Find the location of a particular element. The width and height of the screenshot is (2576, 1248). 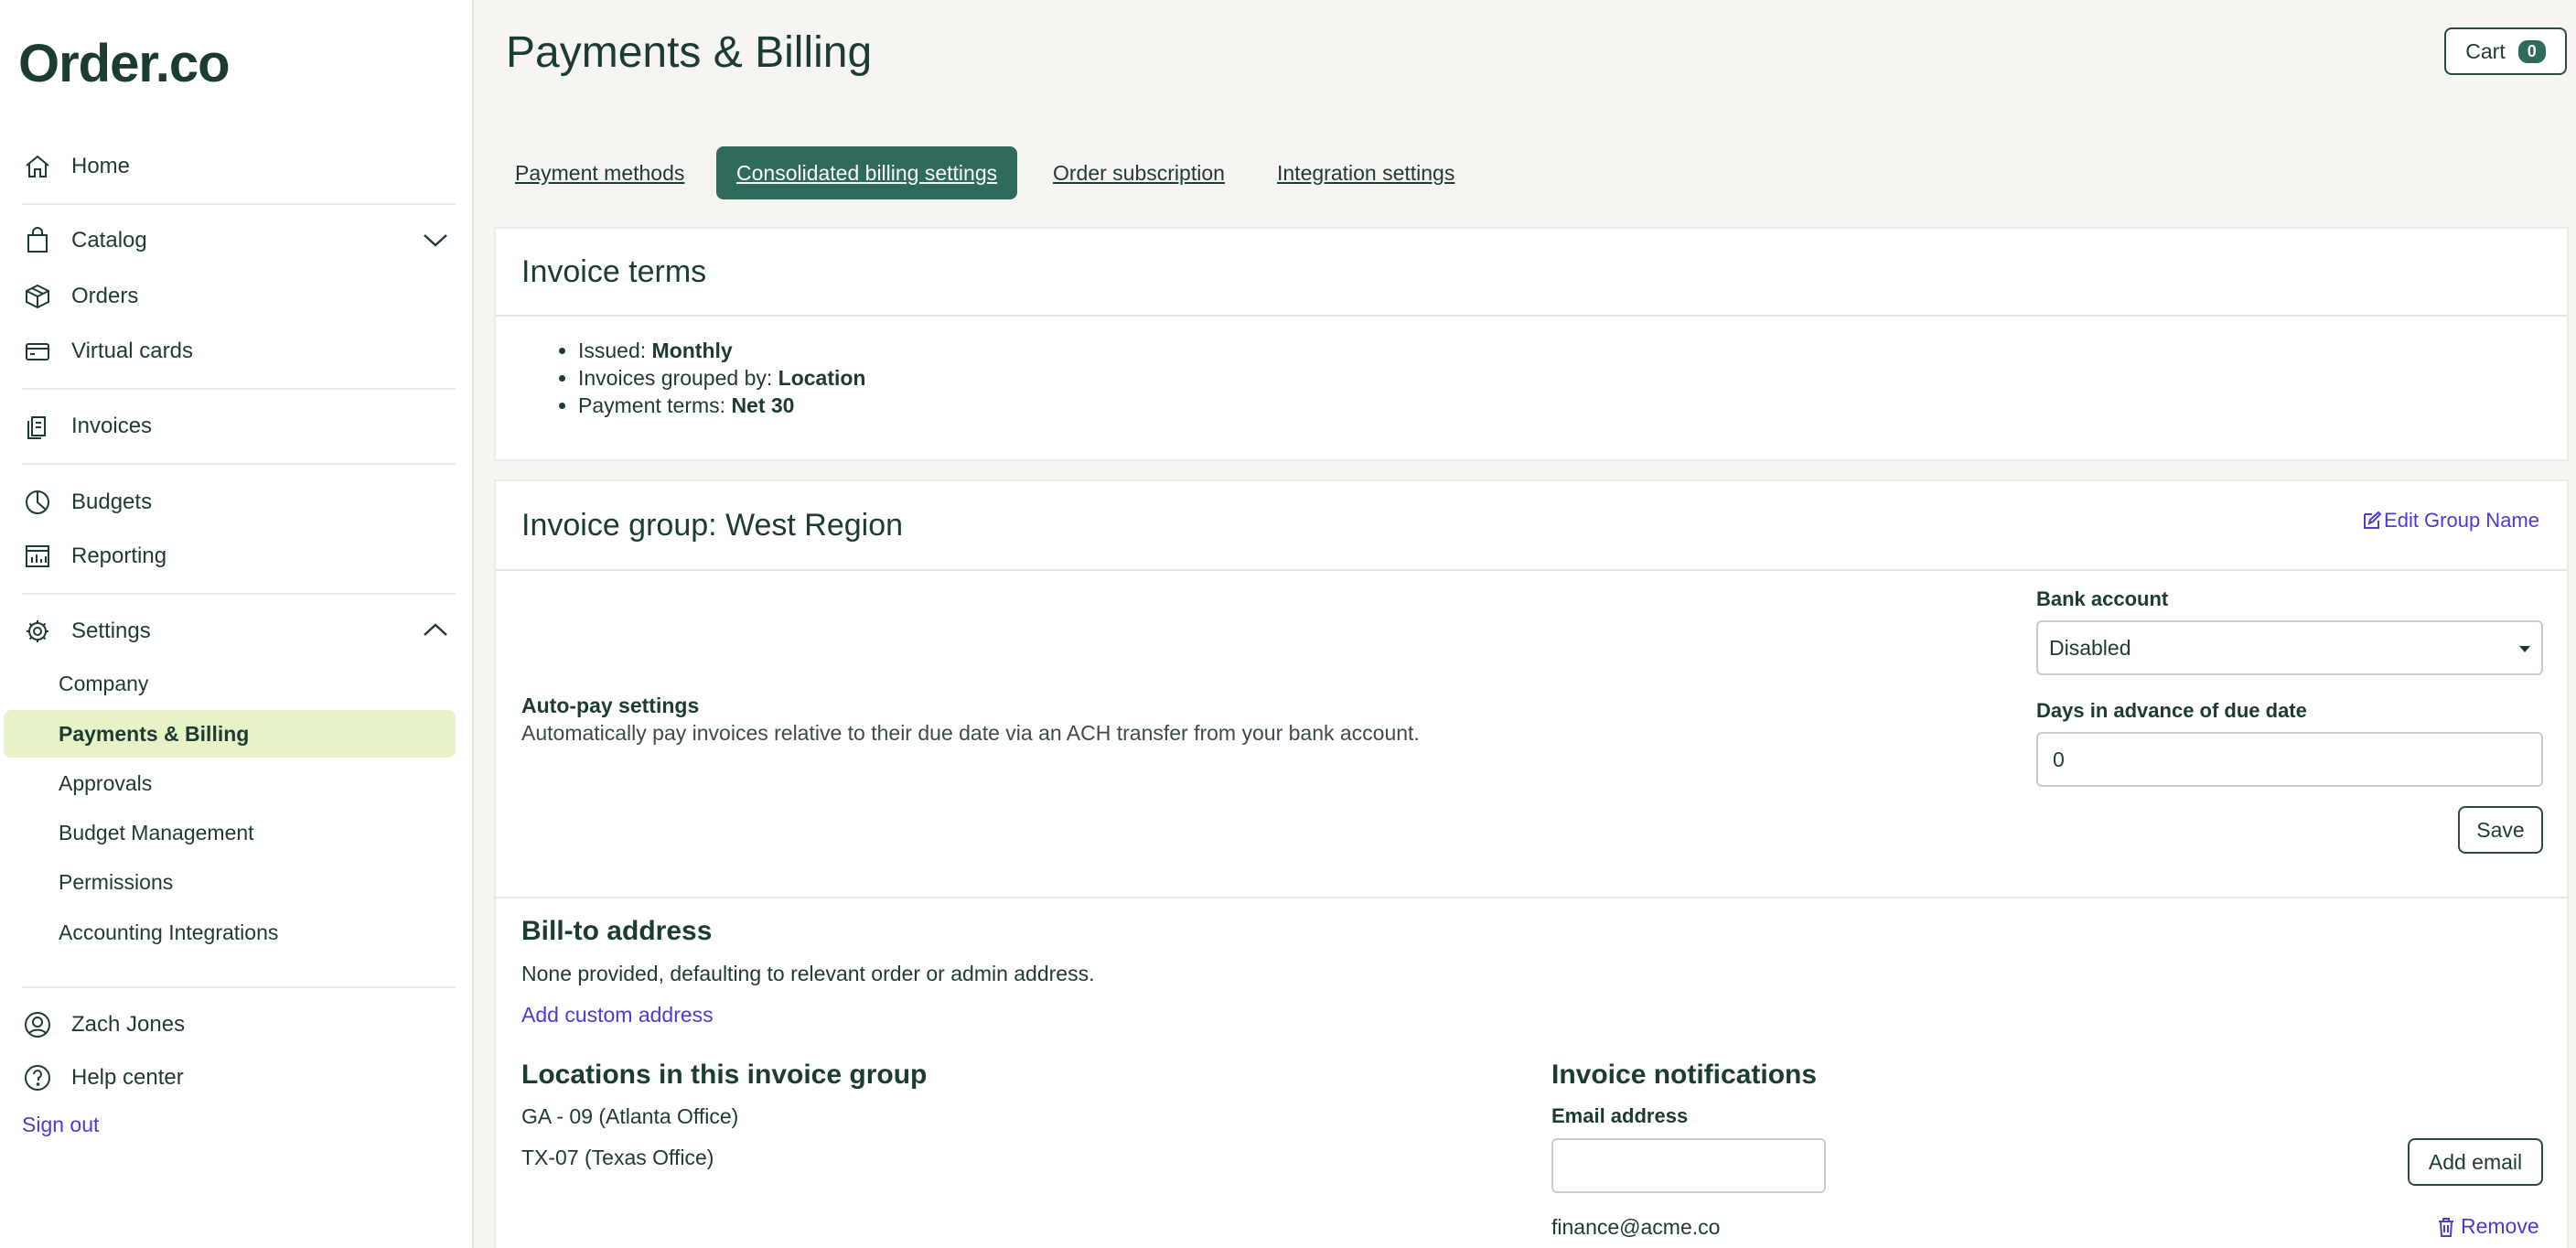

sidebar-subitem-accounting-integrations: Accounting Integrations is located at coordinates (168, 932).